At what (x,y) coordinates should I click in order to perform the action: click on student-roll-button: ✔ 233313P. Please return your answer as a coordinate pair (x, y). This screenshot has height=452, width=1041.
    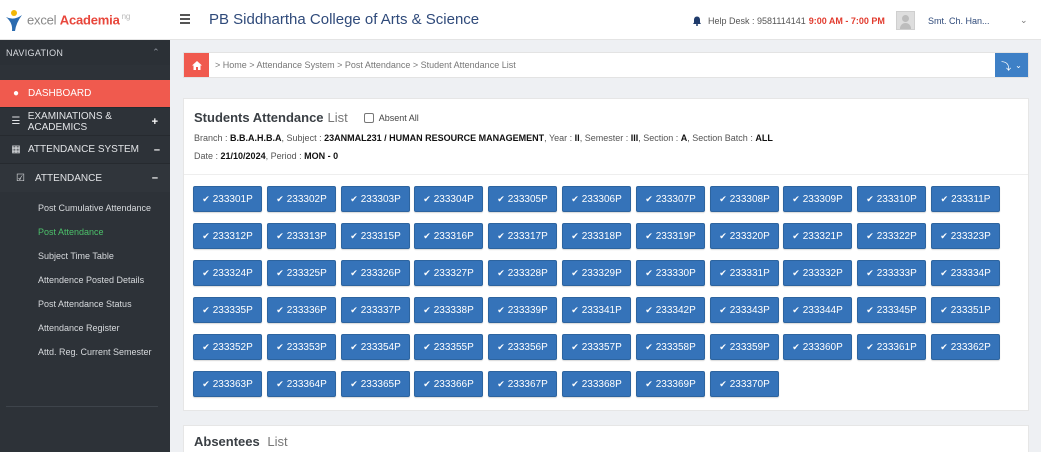
    Looking at the image, I should click on (301, 236).